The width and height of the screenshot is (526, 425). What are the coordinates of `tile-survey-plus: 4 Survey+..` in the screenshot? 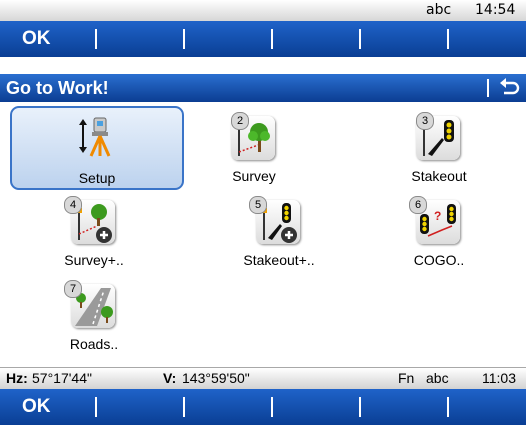 It's located at (94, 235).